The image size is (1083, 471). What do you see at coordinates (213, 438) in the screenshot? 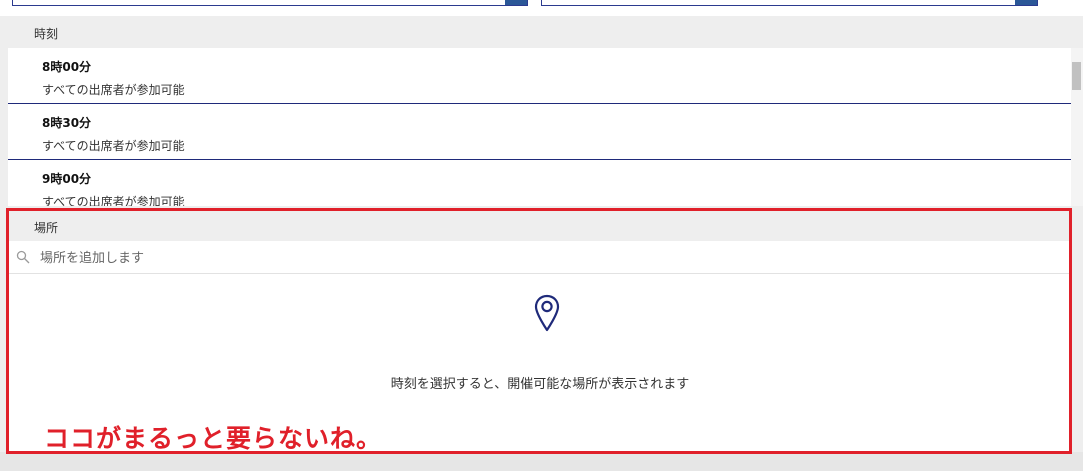
I see `annotation-text: ココがまるっと要らないね。` at bounding box center [213, 438].